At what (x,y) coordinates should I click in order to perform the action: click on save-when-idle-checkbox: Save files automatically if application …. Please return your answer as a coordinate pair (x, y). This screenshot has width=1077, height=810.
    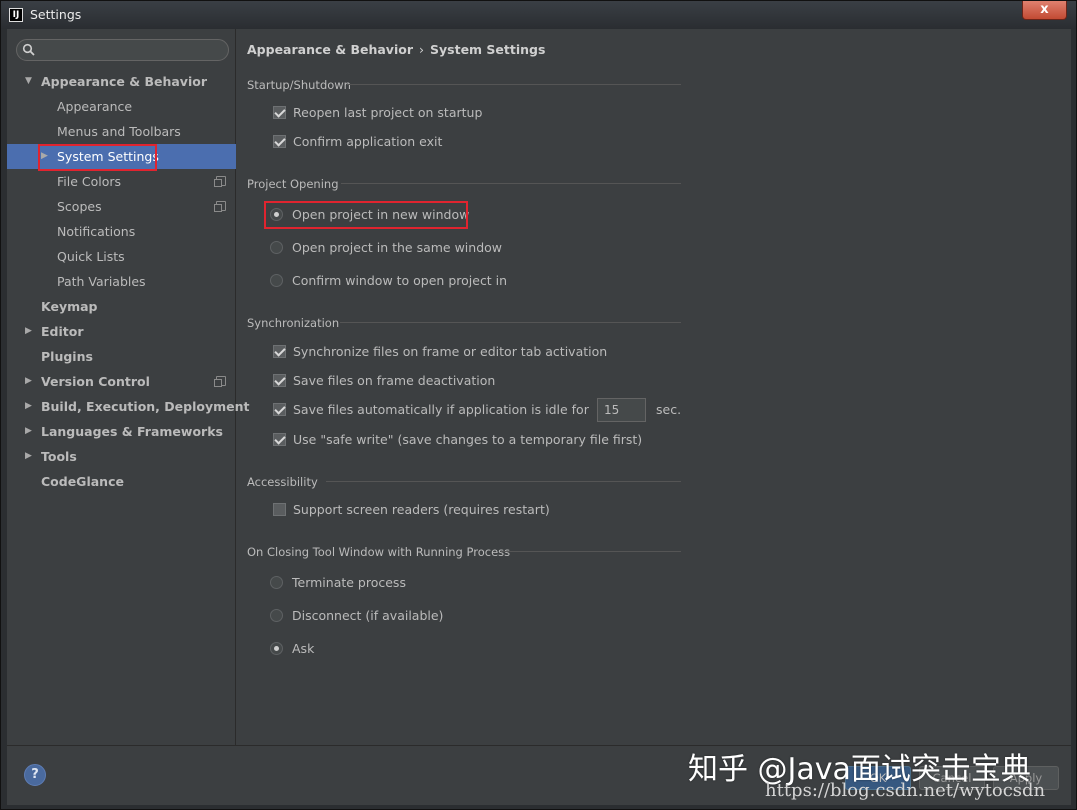
    Looking at the image, I should click on (431, 409).